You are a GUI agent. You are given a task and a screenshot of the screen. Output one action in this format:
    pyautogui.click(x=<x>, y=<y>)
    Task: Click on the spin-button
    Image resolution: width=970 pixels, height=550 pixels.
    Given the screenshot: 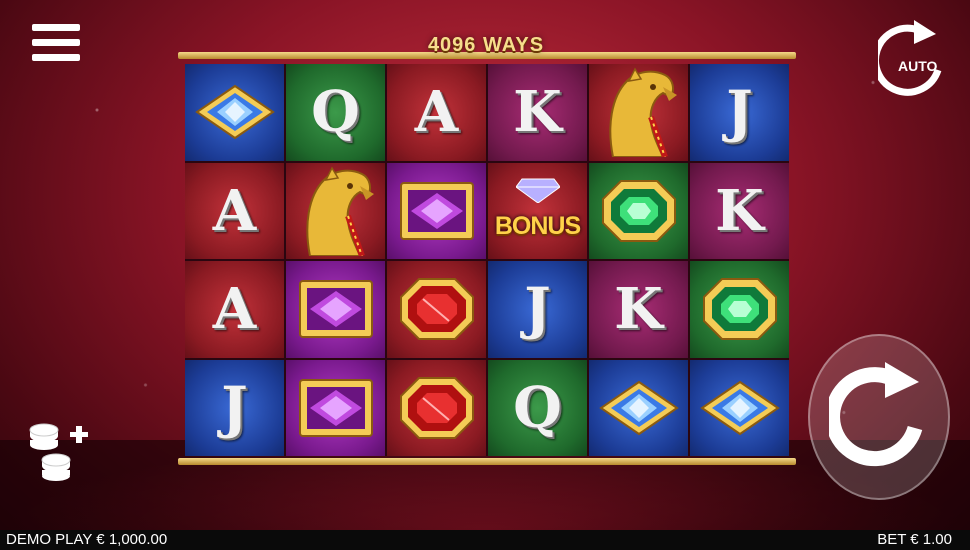 What is the action you would take?
    pyautogui.click(x=879, y=417)
    